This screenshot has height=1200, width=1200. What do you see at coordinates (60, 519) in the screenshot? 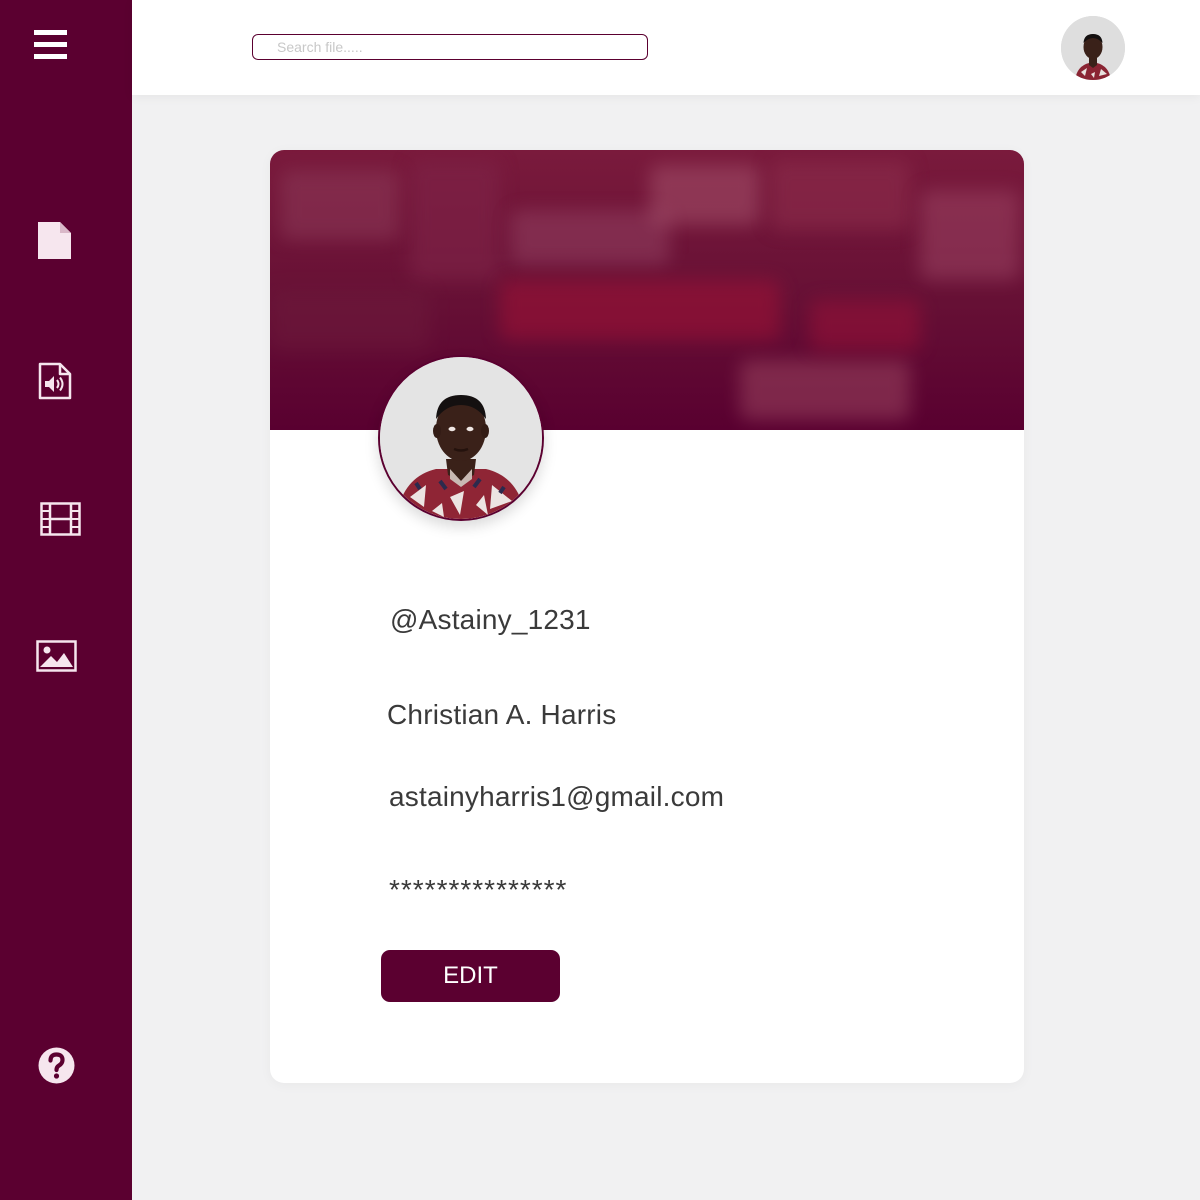
I see `film-icon` at bounding box center [60, 519].